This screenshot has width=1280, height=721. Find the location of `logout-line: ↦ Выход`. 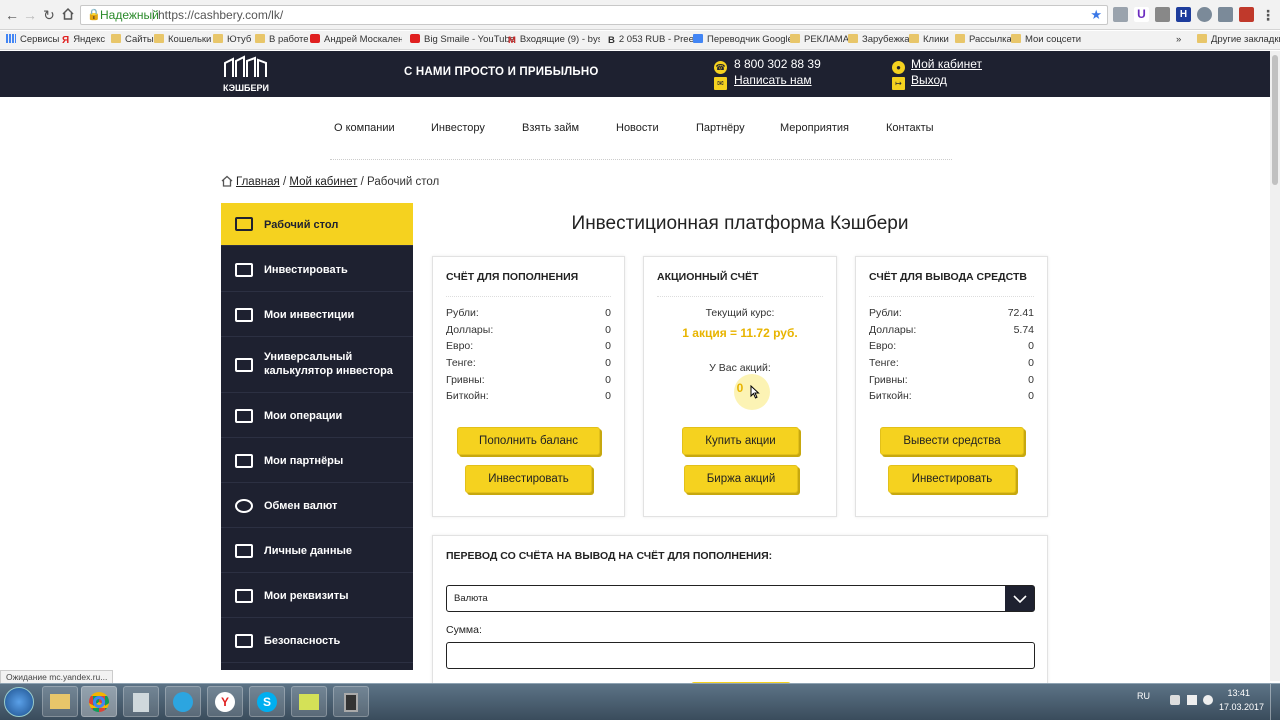

logout-line: ↦ Выход is located at coordinates (919, 81).